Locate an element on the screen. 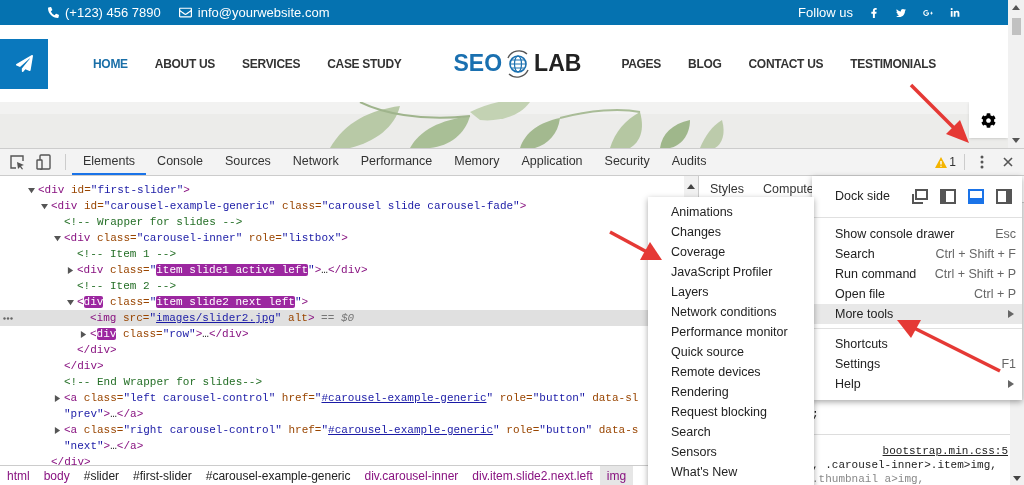  html-comment: <!-- Wrapper for slides --> is located at coordinates (153, 222).